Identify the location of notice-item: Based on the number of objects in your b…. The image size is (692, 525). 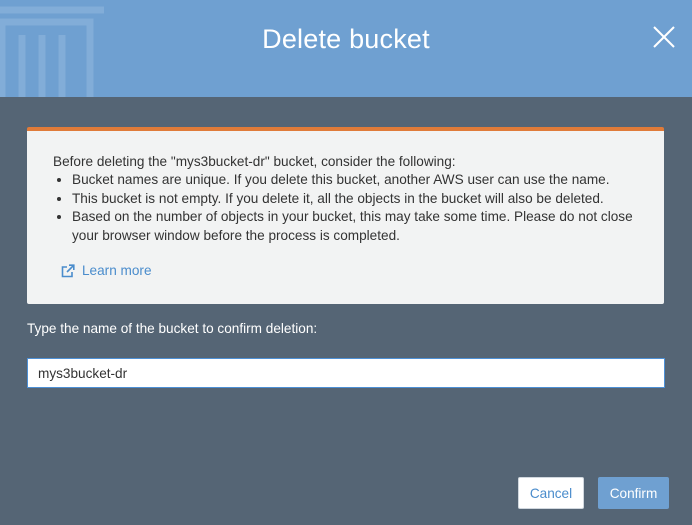
(356, 226).